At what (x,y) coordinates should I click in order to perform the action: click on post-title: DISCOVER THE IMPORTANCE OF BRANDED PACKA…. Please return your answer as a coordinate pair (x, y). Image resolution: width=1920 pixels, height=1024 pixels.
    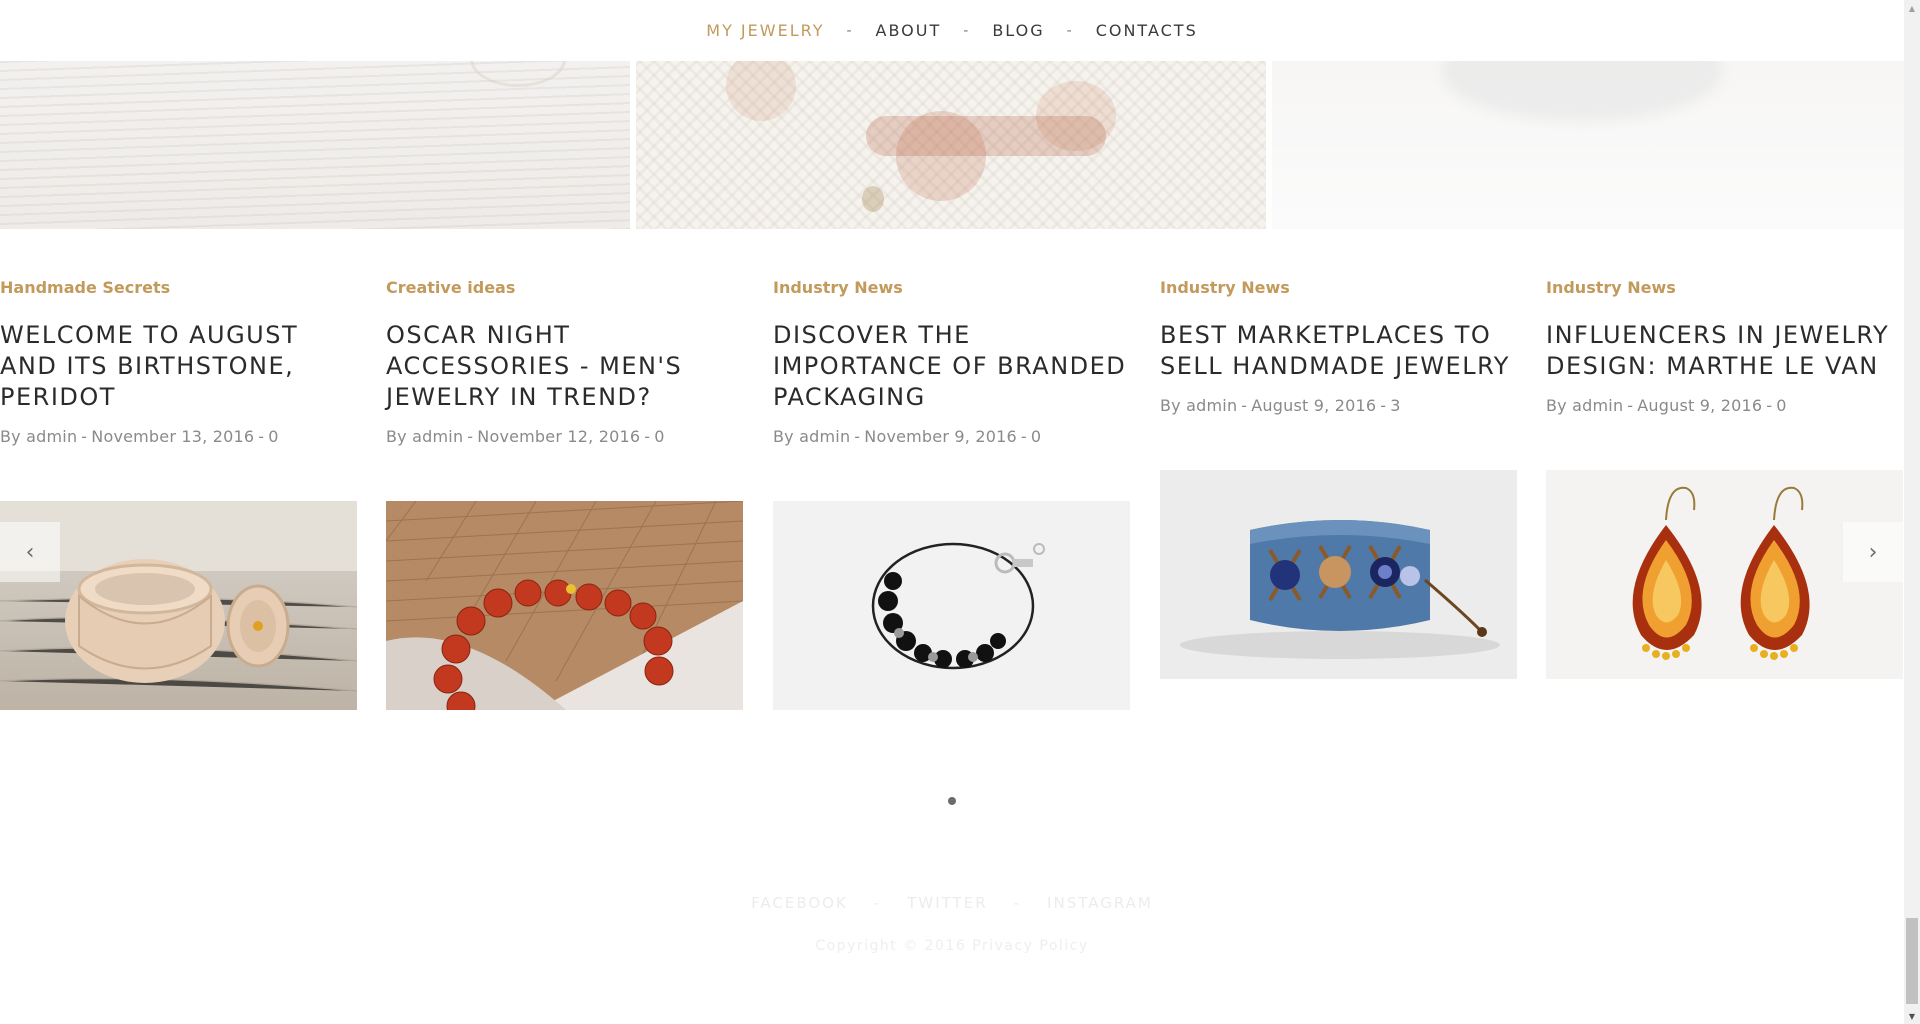
    Looking at the image, I should click on (951, 366).